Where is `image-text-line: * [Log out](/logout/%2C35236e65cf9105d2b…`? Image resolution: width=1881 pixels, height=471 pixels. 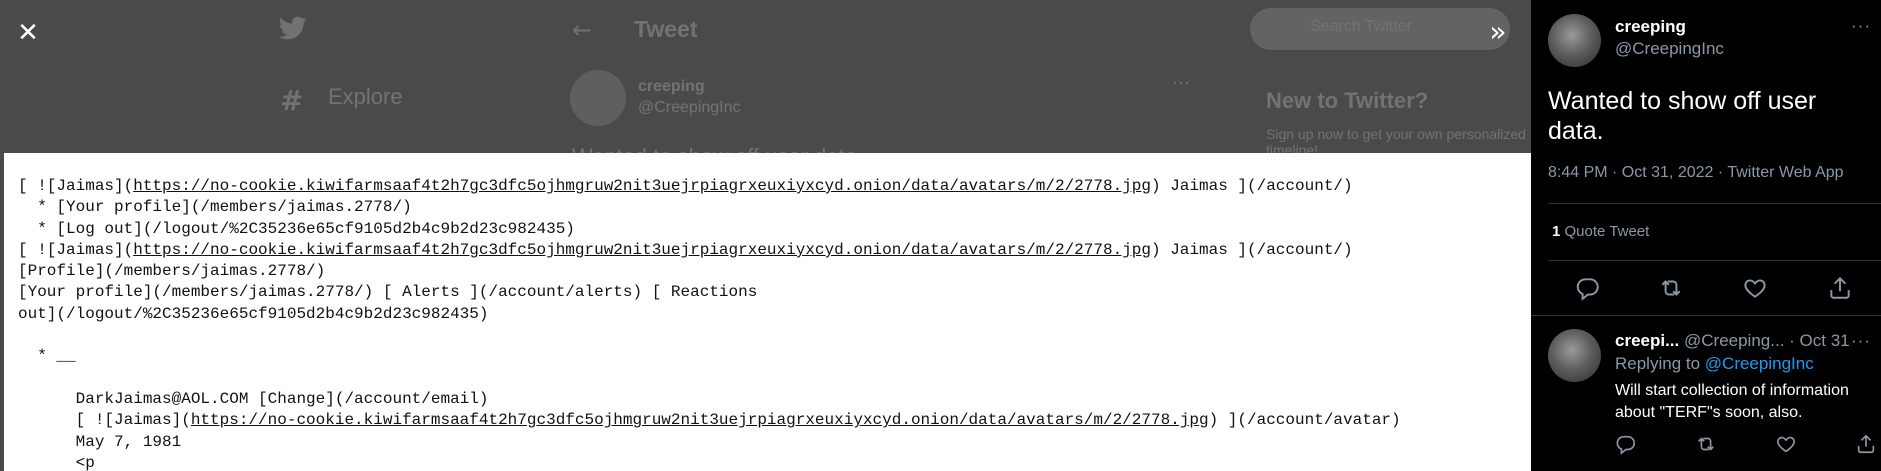
image-text-line: * [Log out](/logout/%2C35236e65cf9105d2b… is located at coordinates (296, 229).